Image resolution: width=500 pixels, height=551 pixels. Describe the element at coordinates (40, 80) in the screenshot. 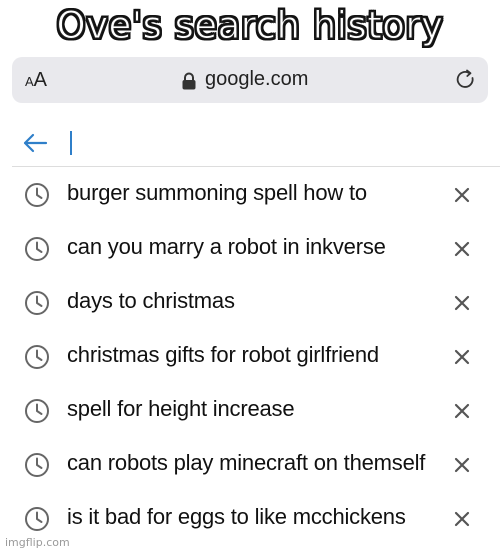

I see `text-size-large-glyph: A` at that location.